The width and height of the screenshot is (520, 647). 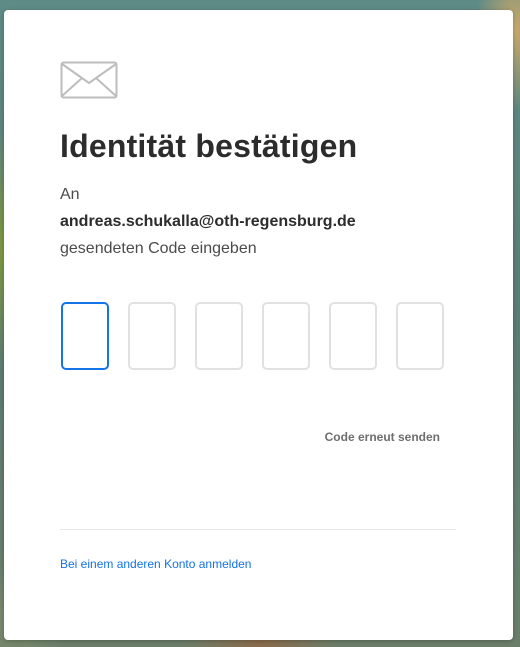 What do you see at coordinates (208, 221) in the screenshot?
I see `recipient-email: andreas.schukalla@oth-regensburg.de` at bounding box center [208, 221].